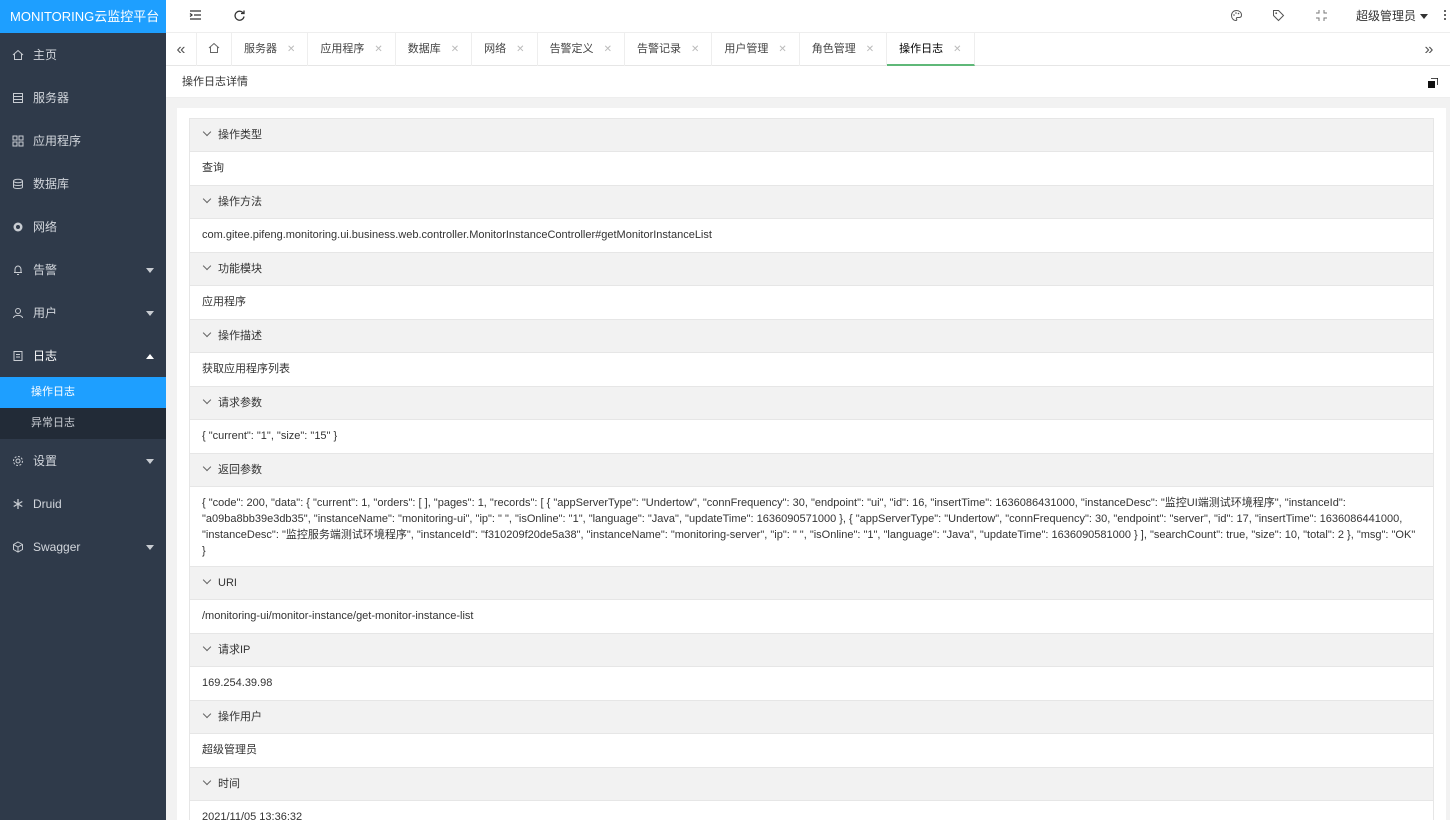 The width and height of the screenshot is (1450, 820). Describe the element at coordinates (495, 49) in the screenshot. I see `tab-label: 网络` at that location.